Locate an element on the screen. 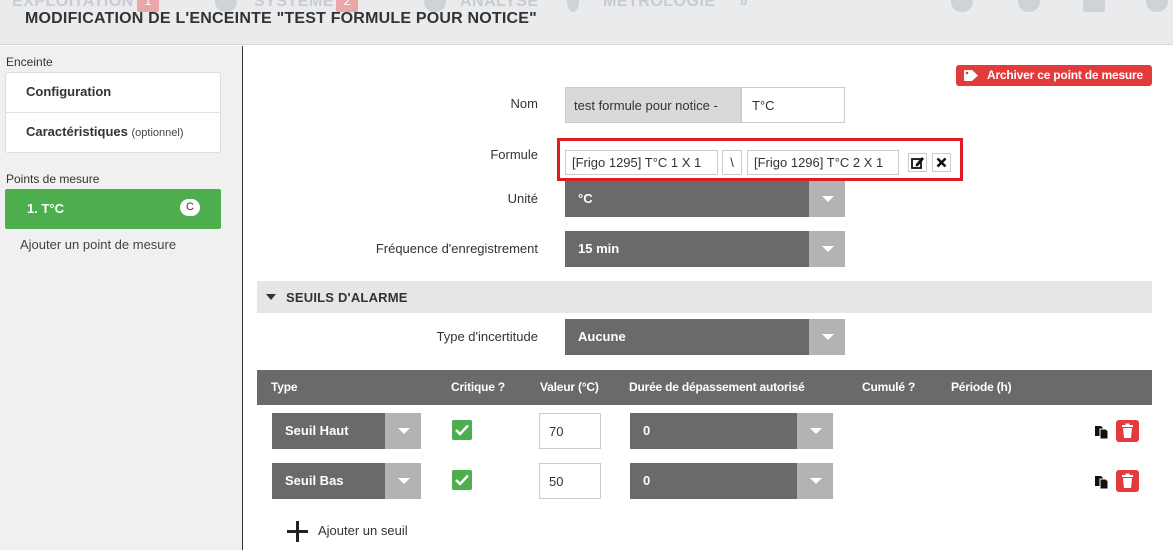 This screenshot has height=550, width=1173. skype-icon is located at coordinates (962, 6).